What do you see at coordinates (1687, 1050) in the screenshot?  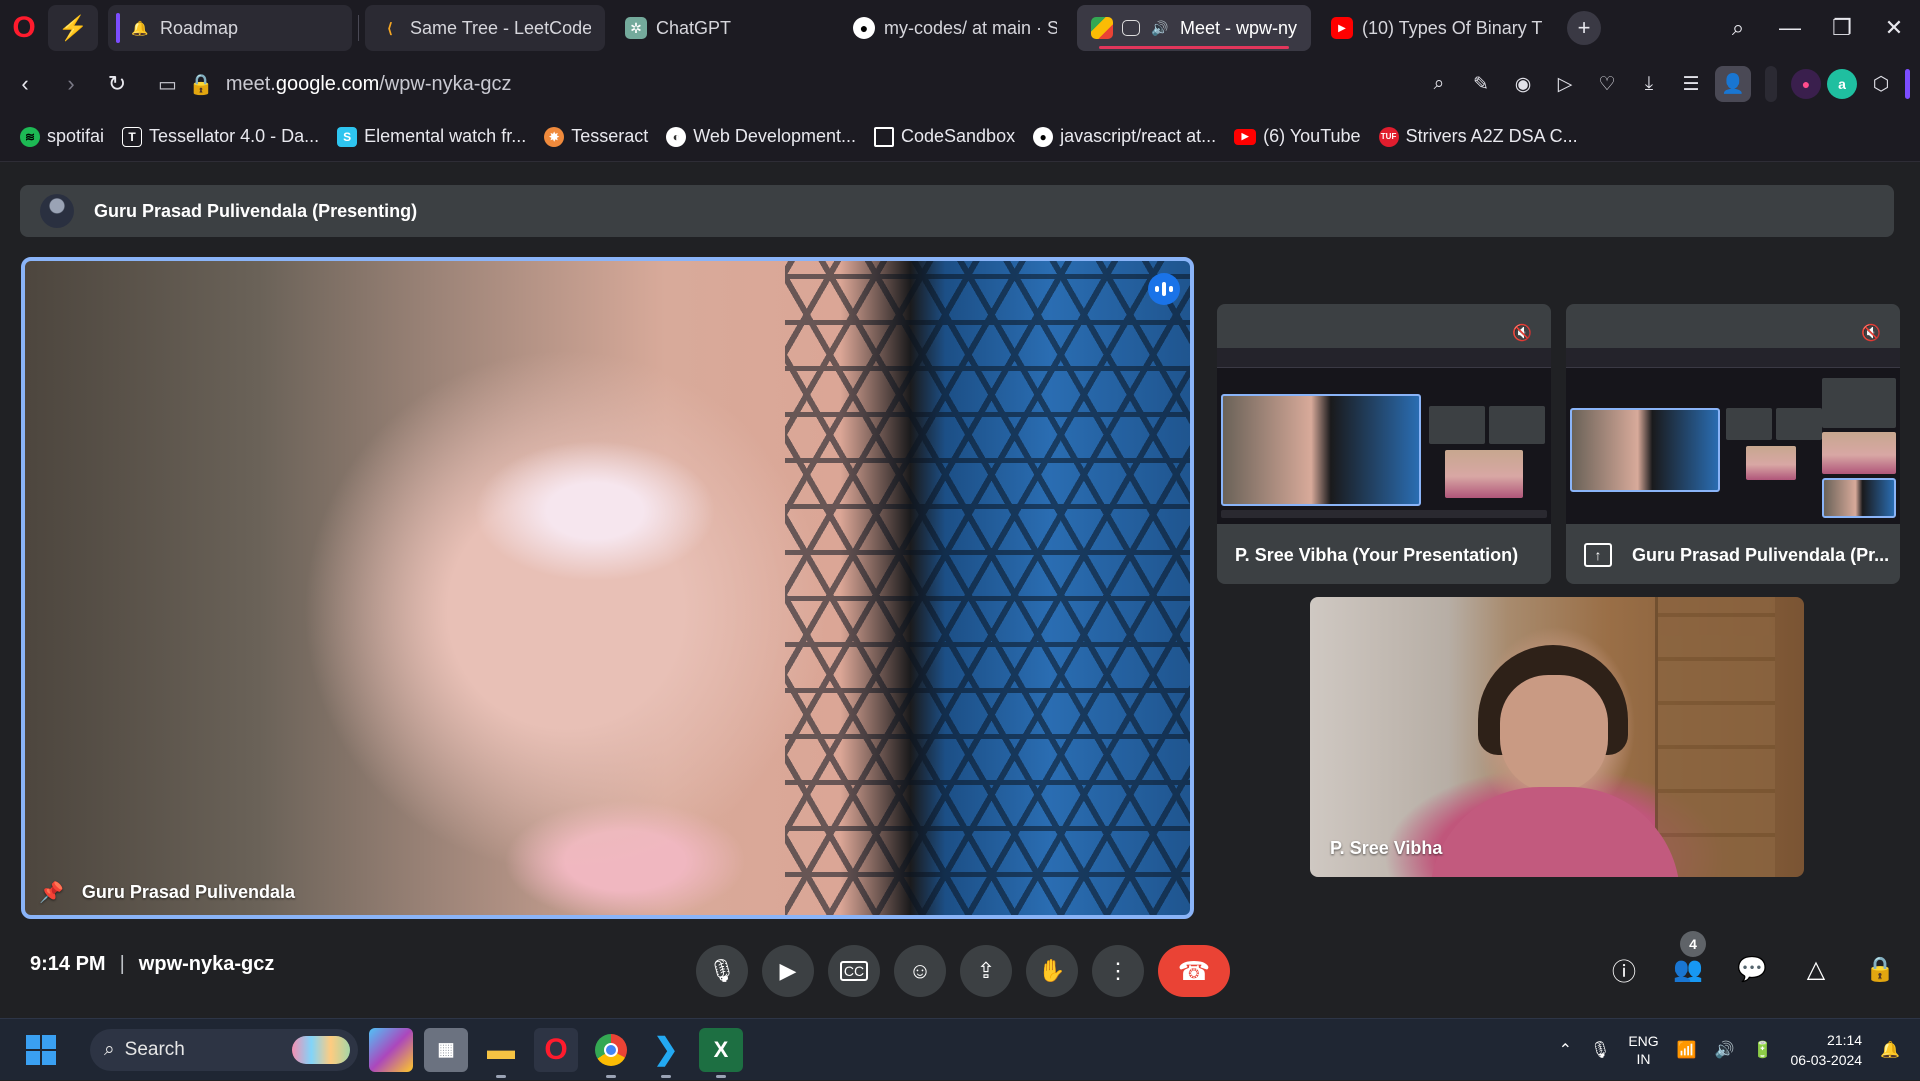 I see `wifi-icon: 📶` at bounding box center [1687, 1050].